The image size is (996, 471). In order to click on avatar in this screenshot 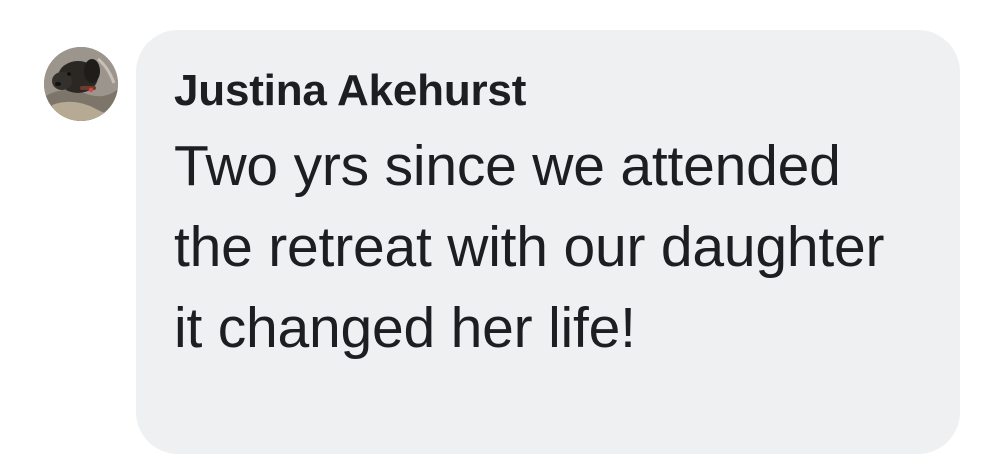, I will do `click(81, 84)`.